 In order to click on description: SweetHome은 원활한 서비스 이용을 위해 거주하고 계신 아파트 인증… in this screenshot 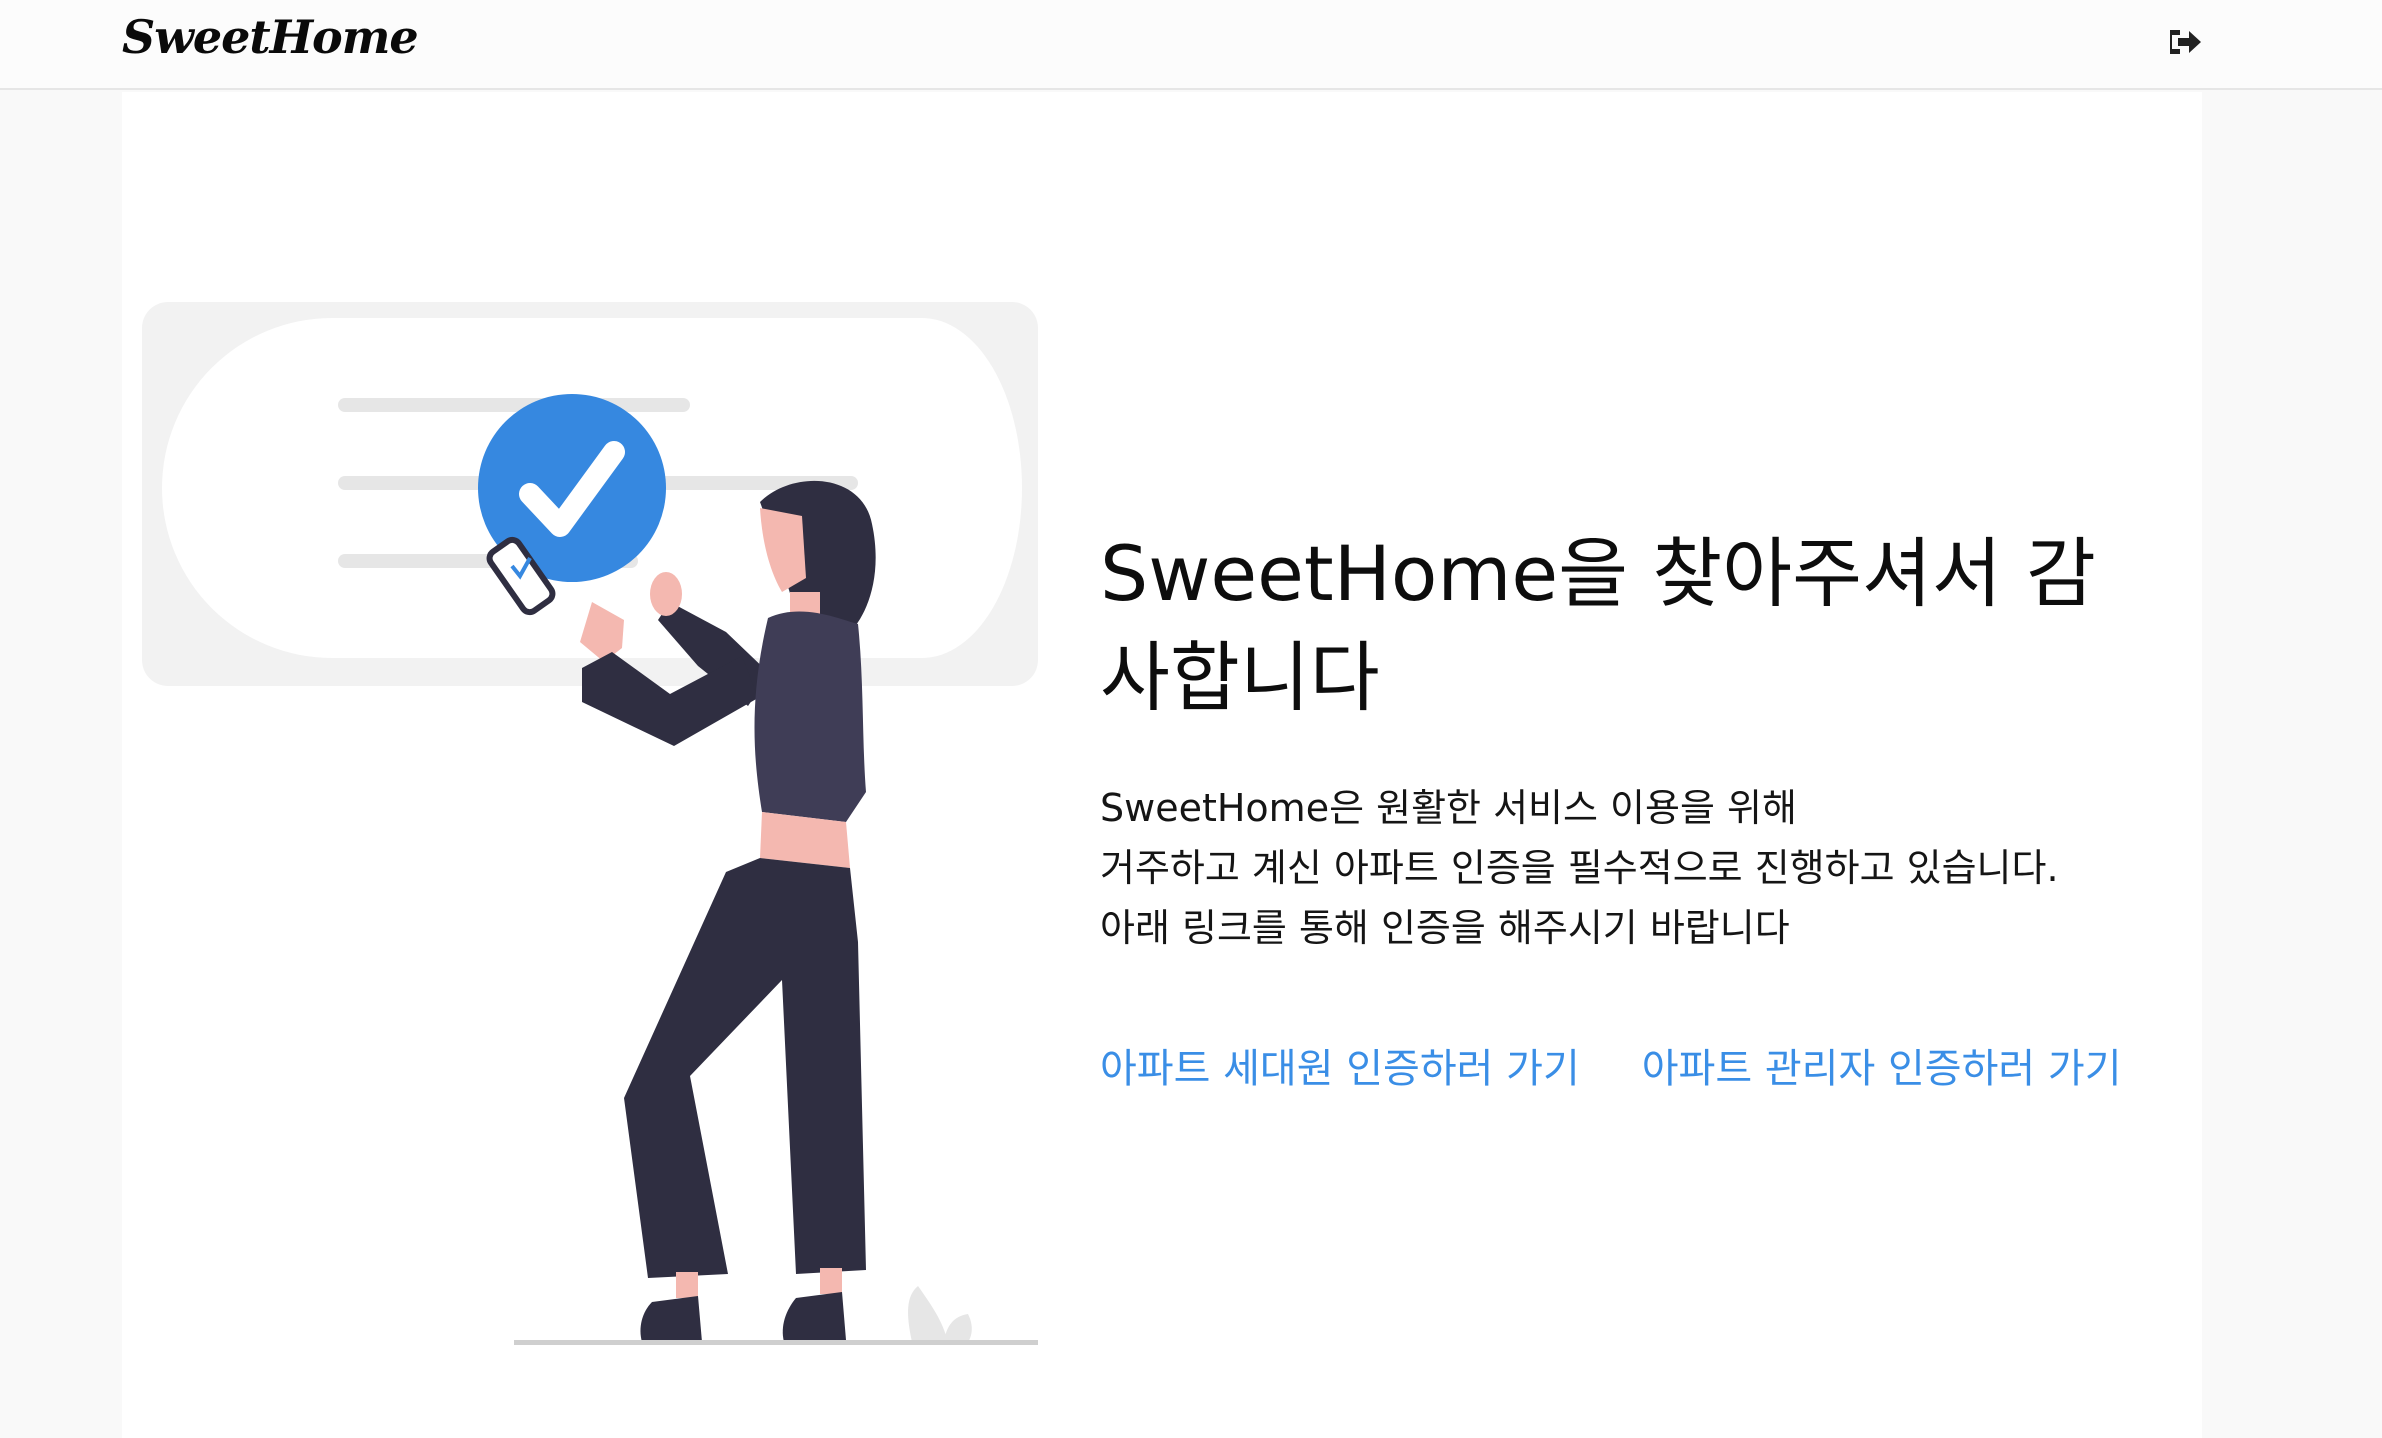, I will do `click(1640, 868)`.